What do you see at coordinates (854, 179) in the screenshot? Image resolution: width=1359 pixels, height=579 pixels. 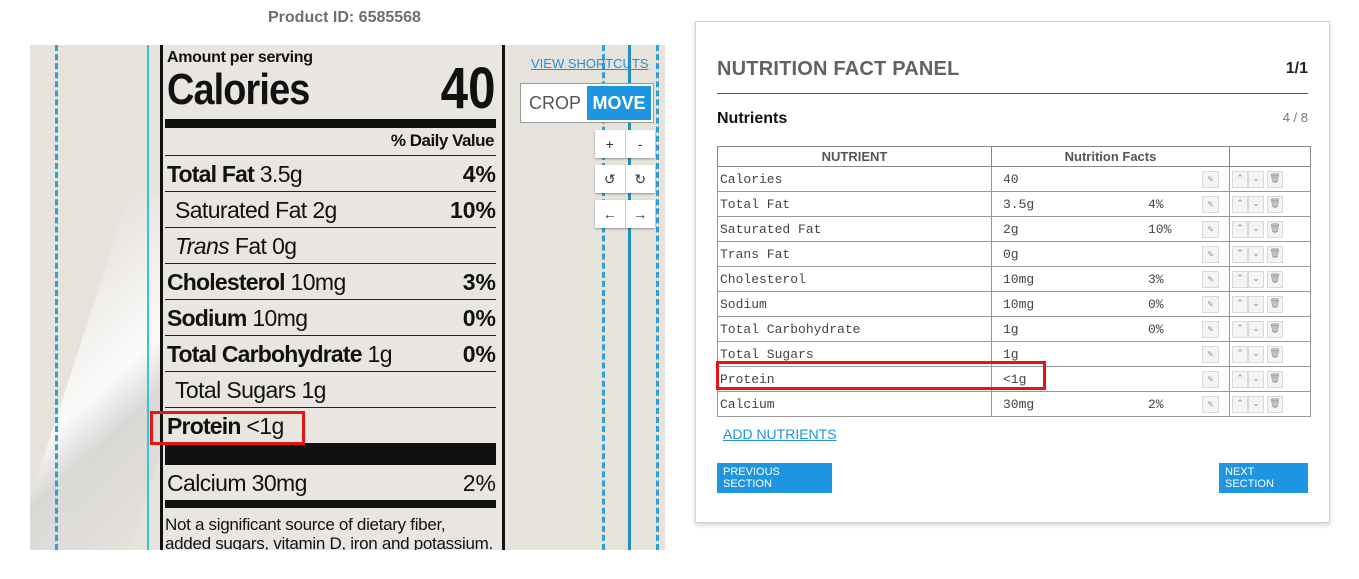 I see `nutrient-name-cell: Calories` at bounding box center [854, 179].